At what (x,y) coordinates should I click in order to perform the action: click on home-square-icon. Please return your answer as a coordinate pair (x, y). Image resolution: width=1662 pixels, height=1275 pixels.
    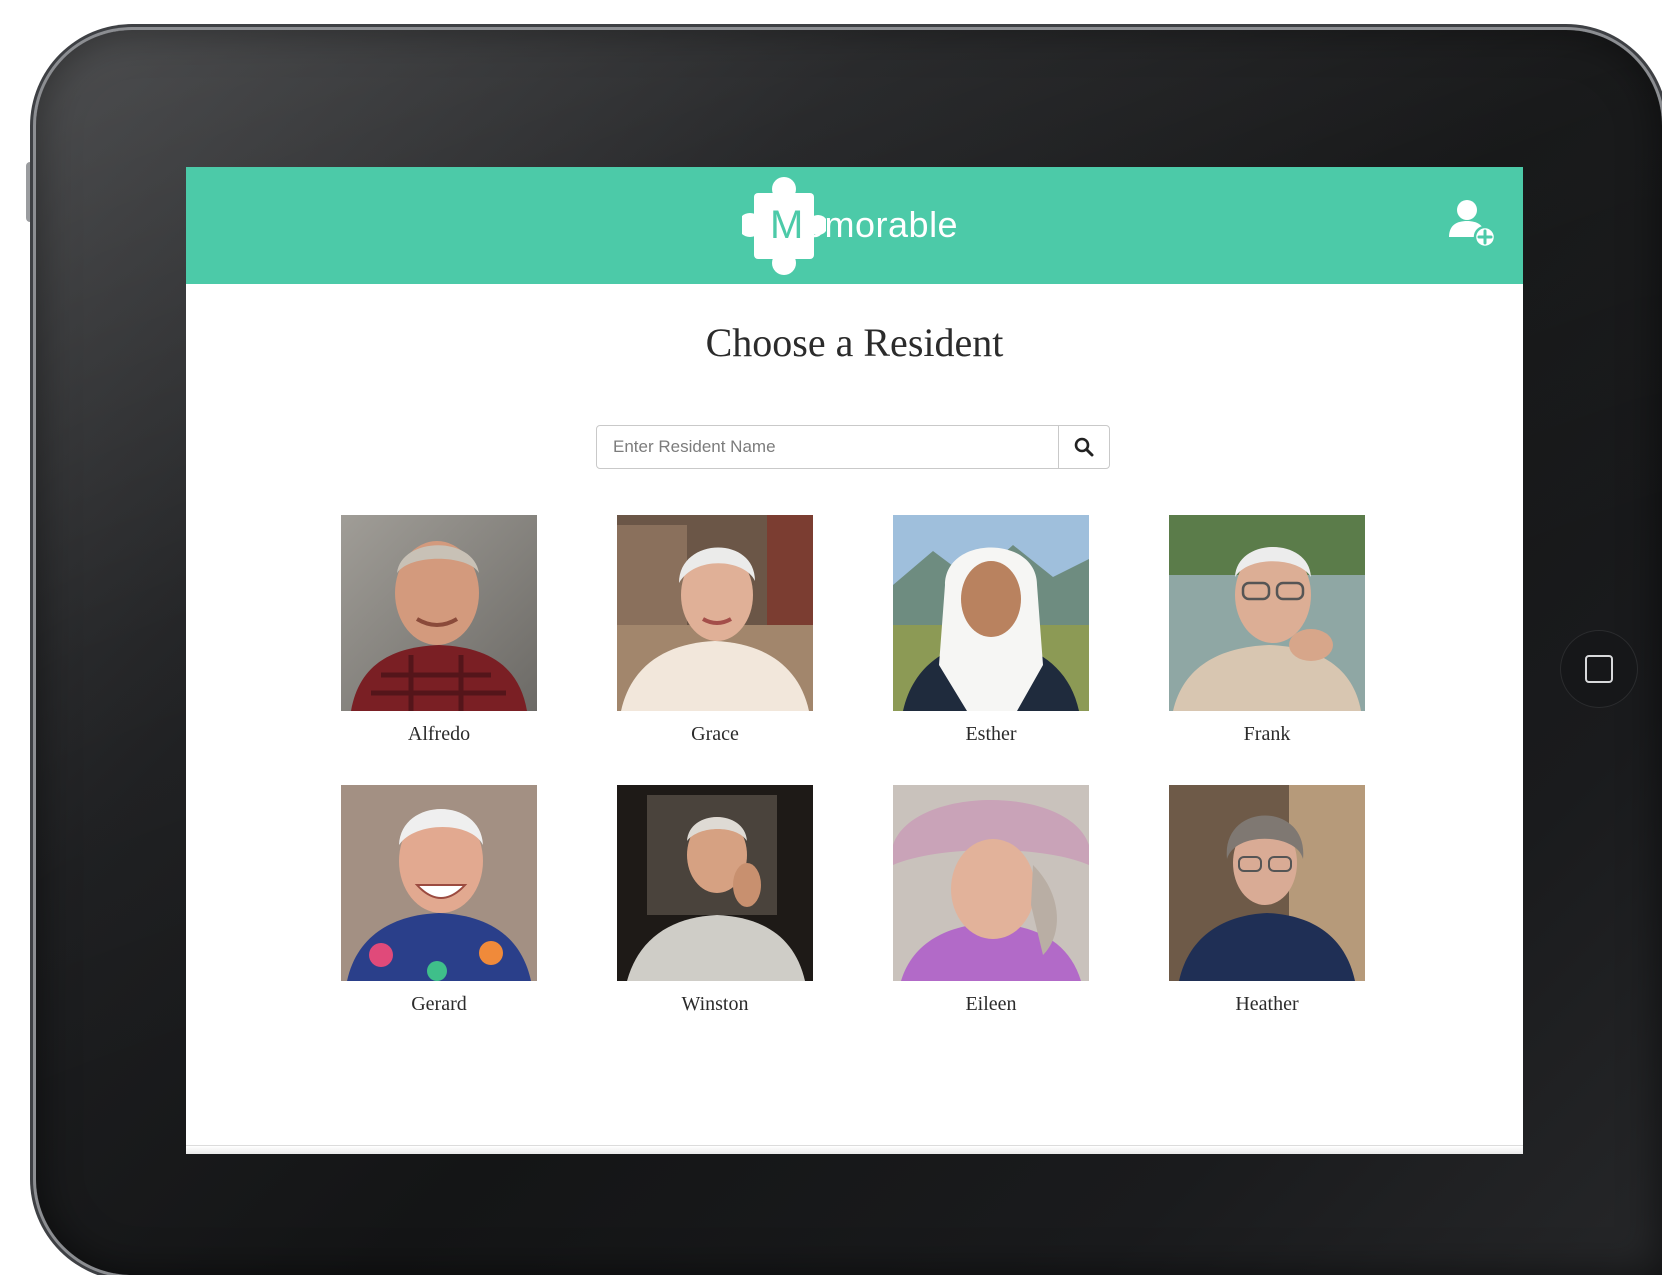
    Looking at the image, I should click on (1599, 669).